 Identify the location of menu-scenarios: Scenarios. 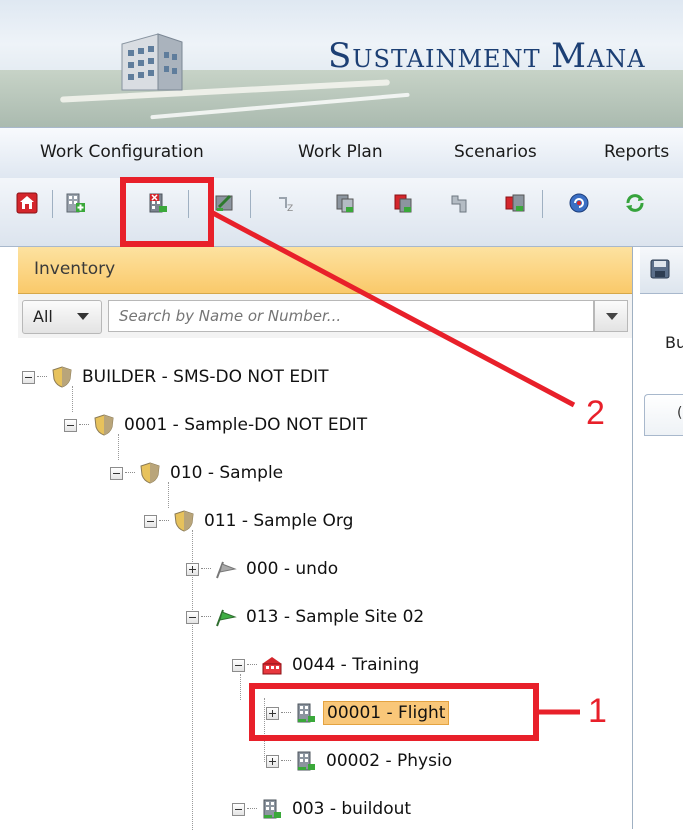
(495, 152).